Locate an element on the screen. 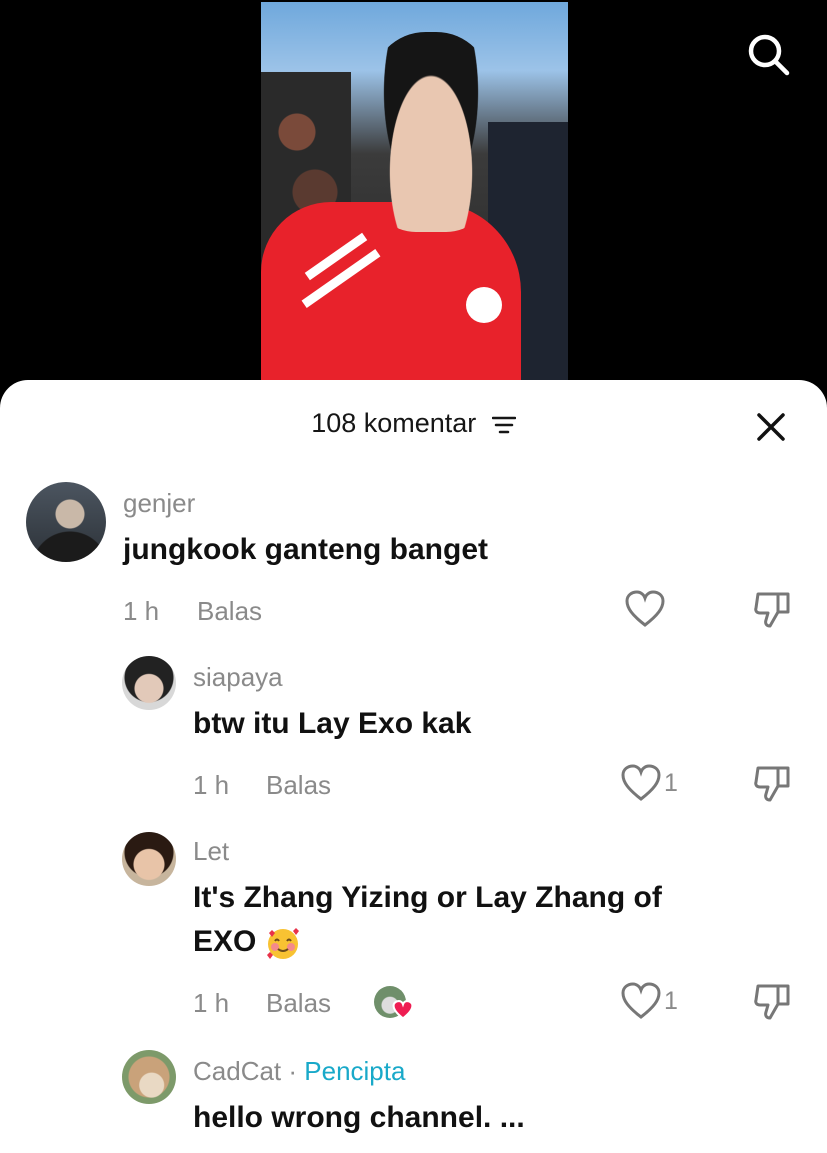 Image resolution: width=827 pixels, height=1153 pixels. comments-header: 108 komentar is located at coordinates (413, 423).